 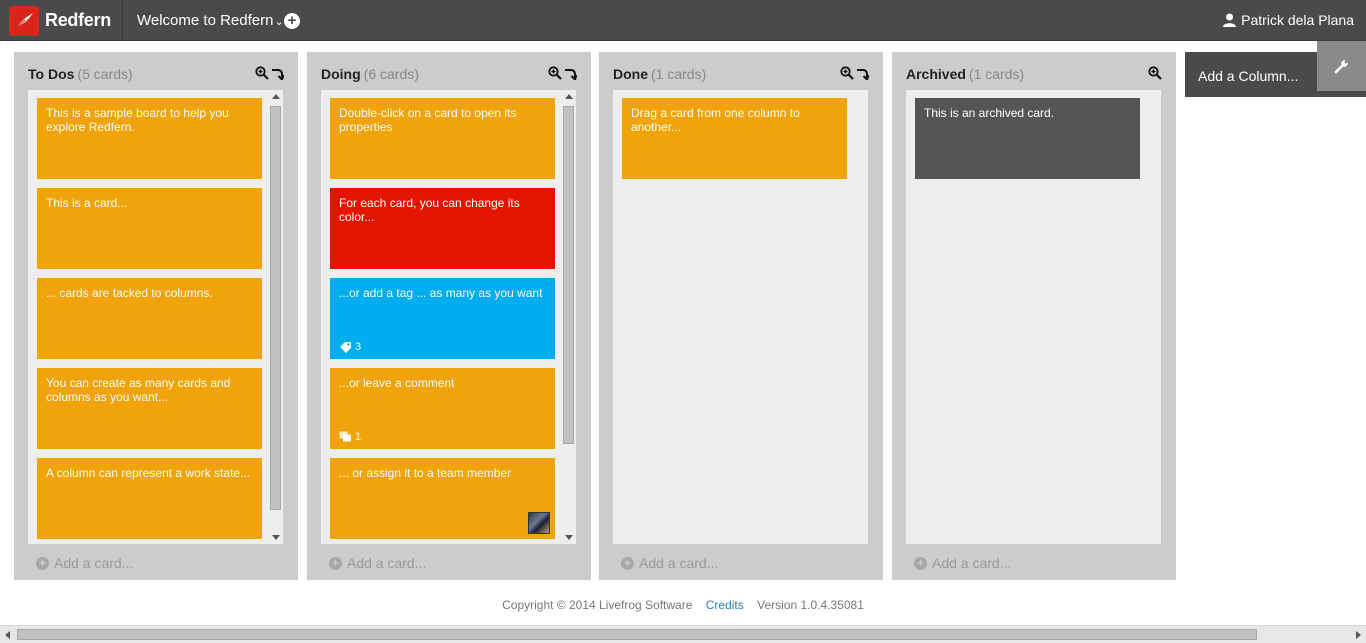 What do you see at coordinates (1358, 635) in the screenshot?
I see `scroll-right-arrow-icon` at bounding box center [1358, 635].